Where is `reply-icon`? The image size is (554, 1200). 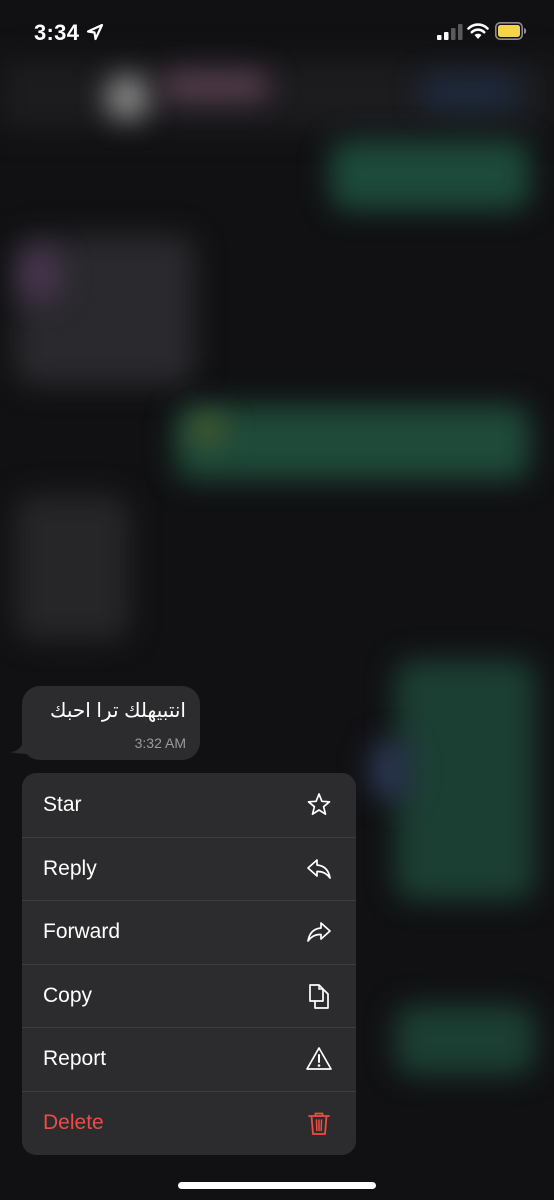
reply-icon is located at coordinates (319, 868).